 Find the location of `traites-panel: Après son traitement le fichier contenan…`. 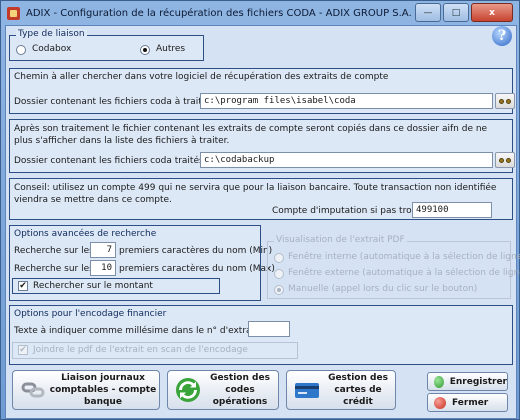

traites-panel: Après son traitement le fichier contenan… is located at coordinates (262, 146).